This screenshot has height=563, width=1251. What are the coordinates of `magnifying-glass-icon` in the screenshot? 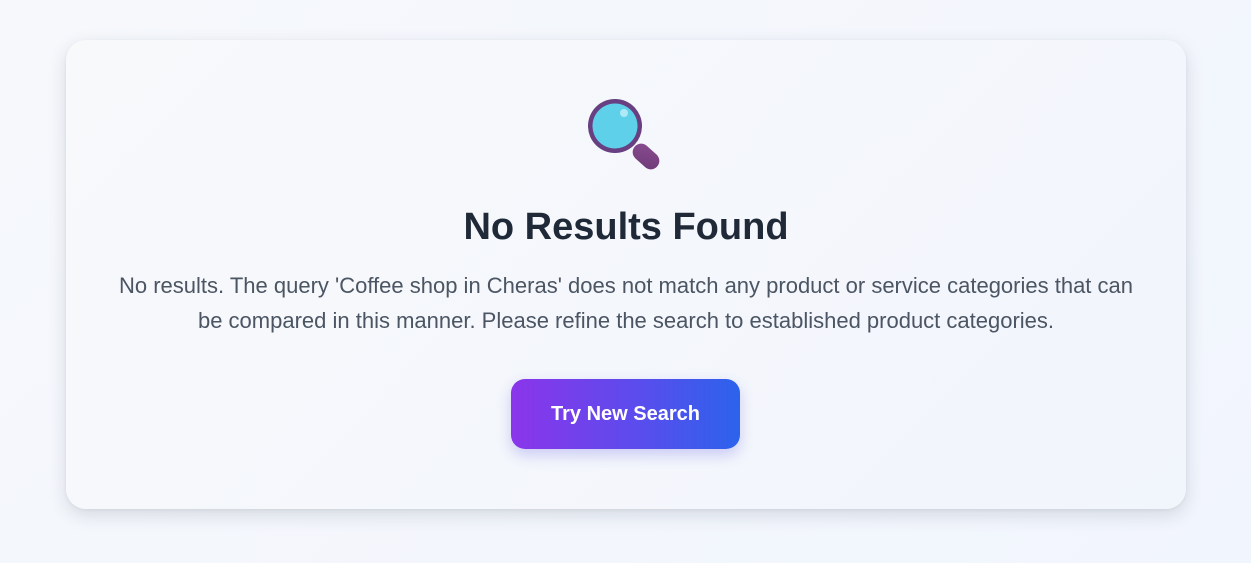 It's located at (625, 136).